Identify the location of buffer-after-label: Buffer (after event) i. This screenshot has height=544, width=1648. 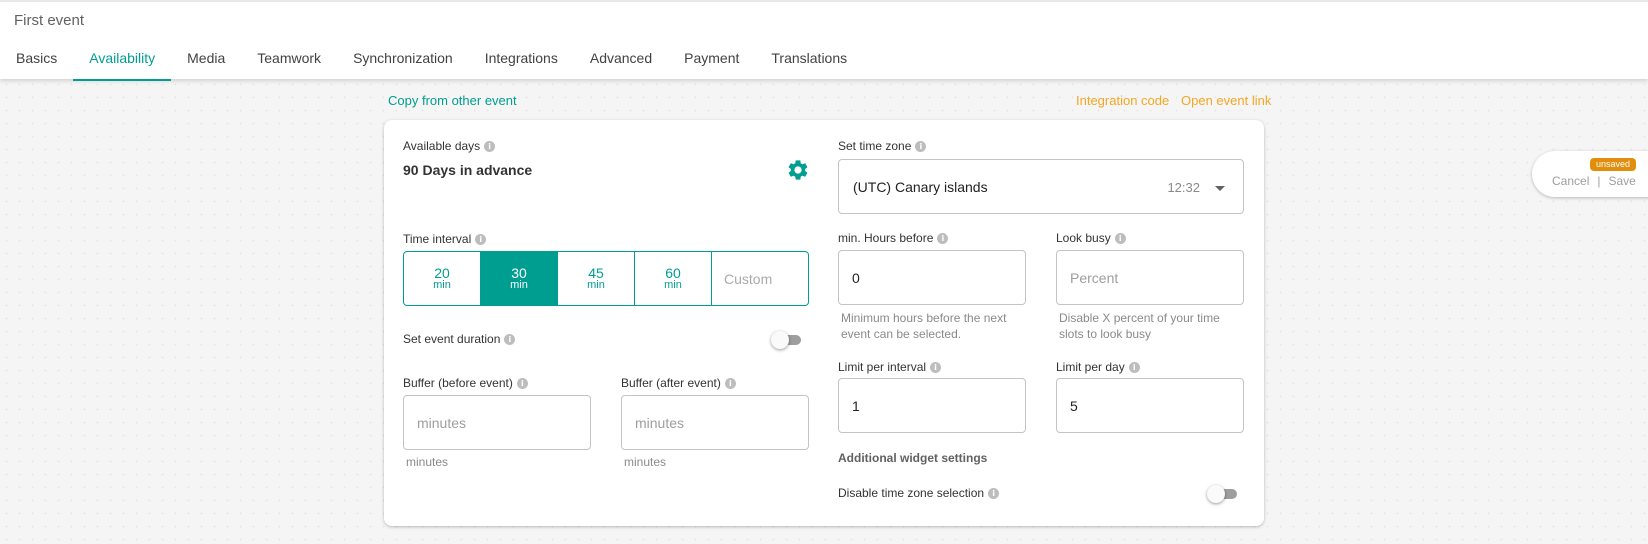
(678, 383).